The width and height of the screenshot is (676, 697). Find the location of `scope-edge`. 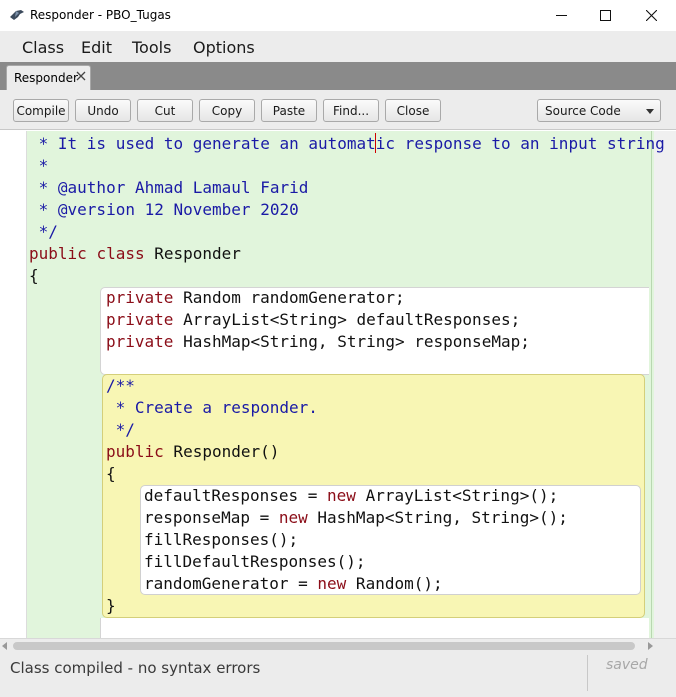

scope-edge is located at coordinates (651, 384).